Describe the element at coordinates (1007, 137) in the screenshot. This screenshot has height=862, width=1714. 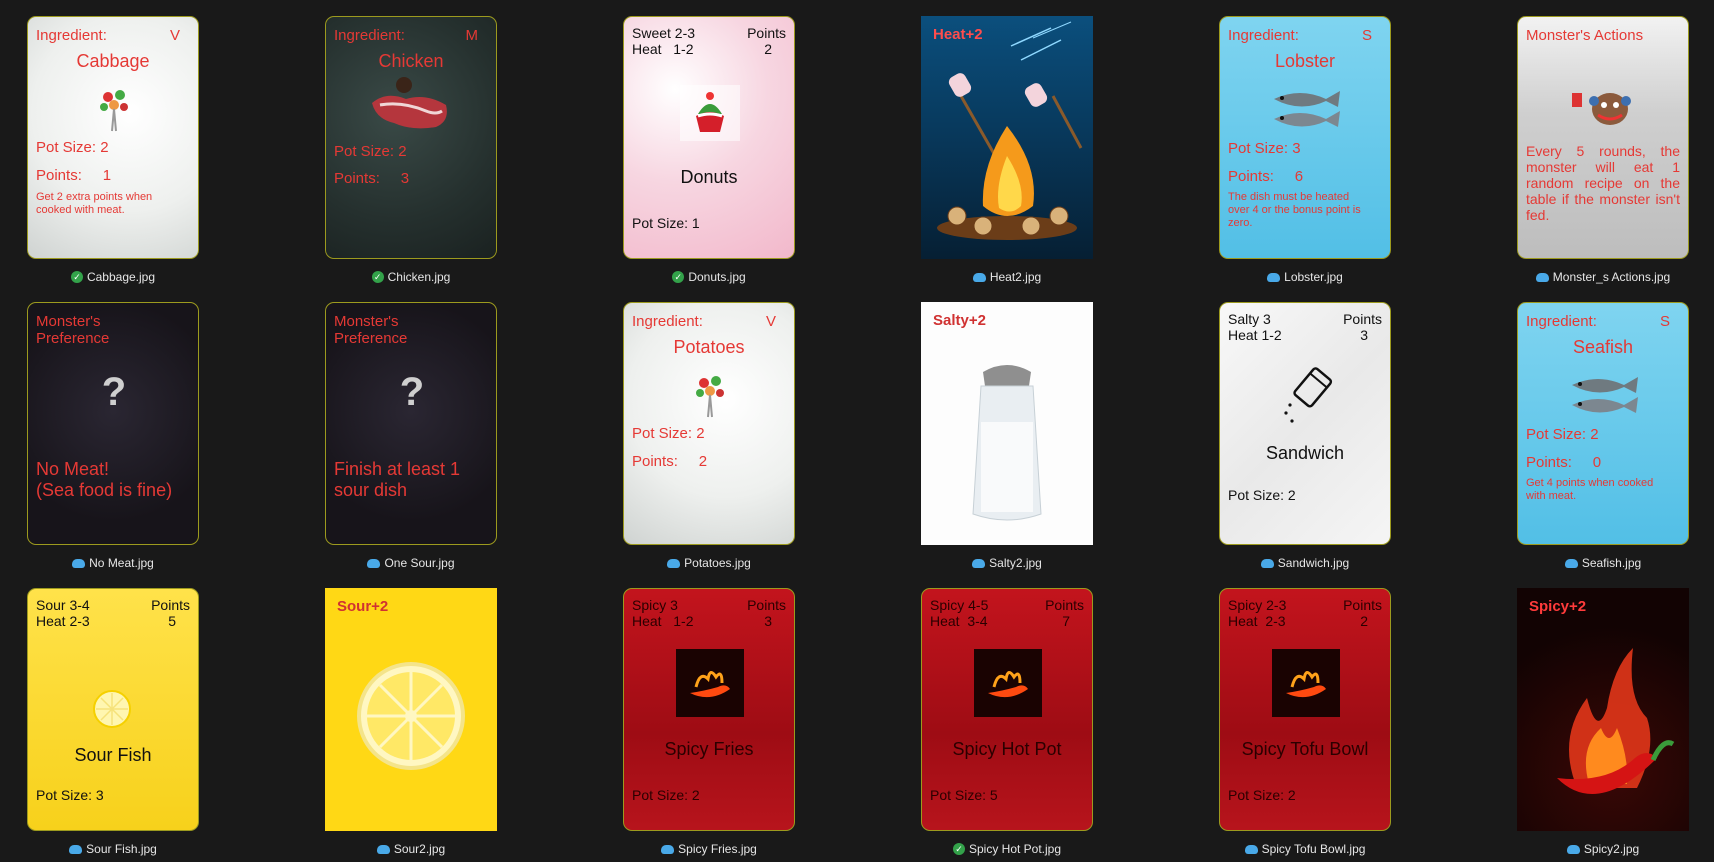
I see `thumbnail-heat2: Heat+2` at that location.